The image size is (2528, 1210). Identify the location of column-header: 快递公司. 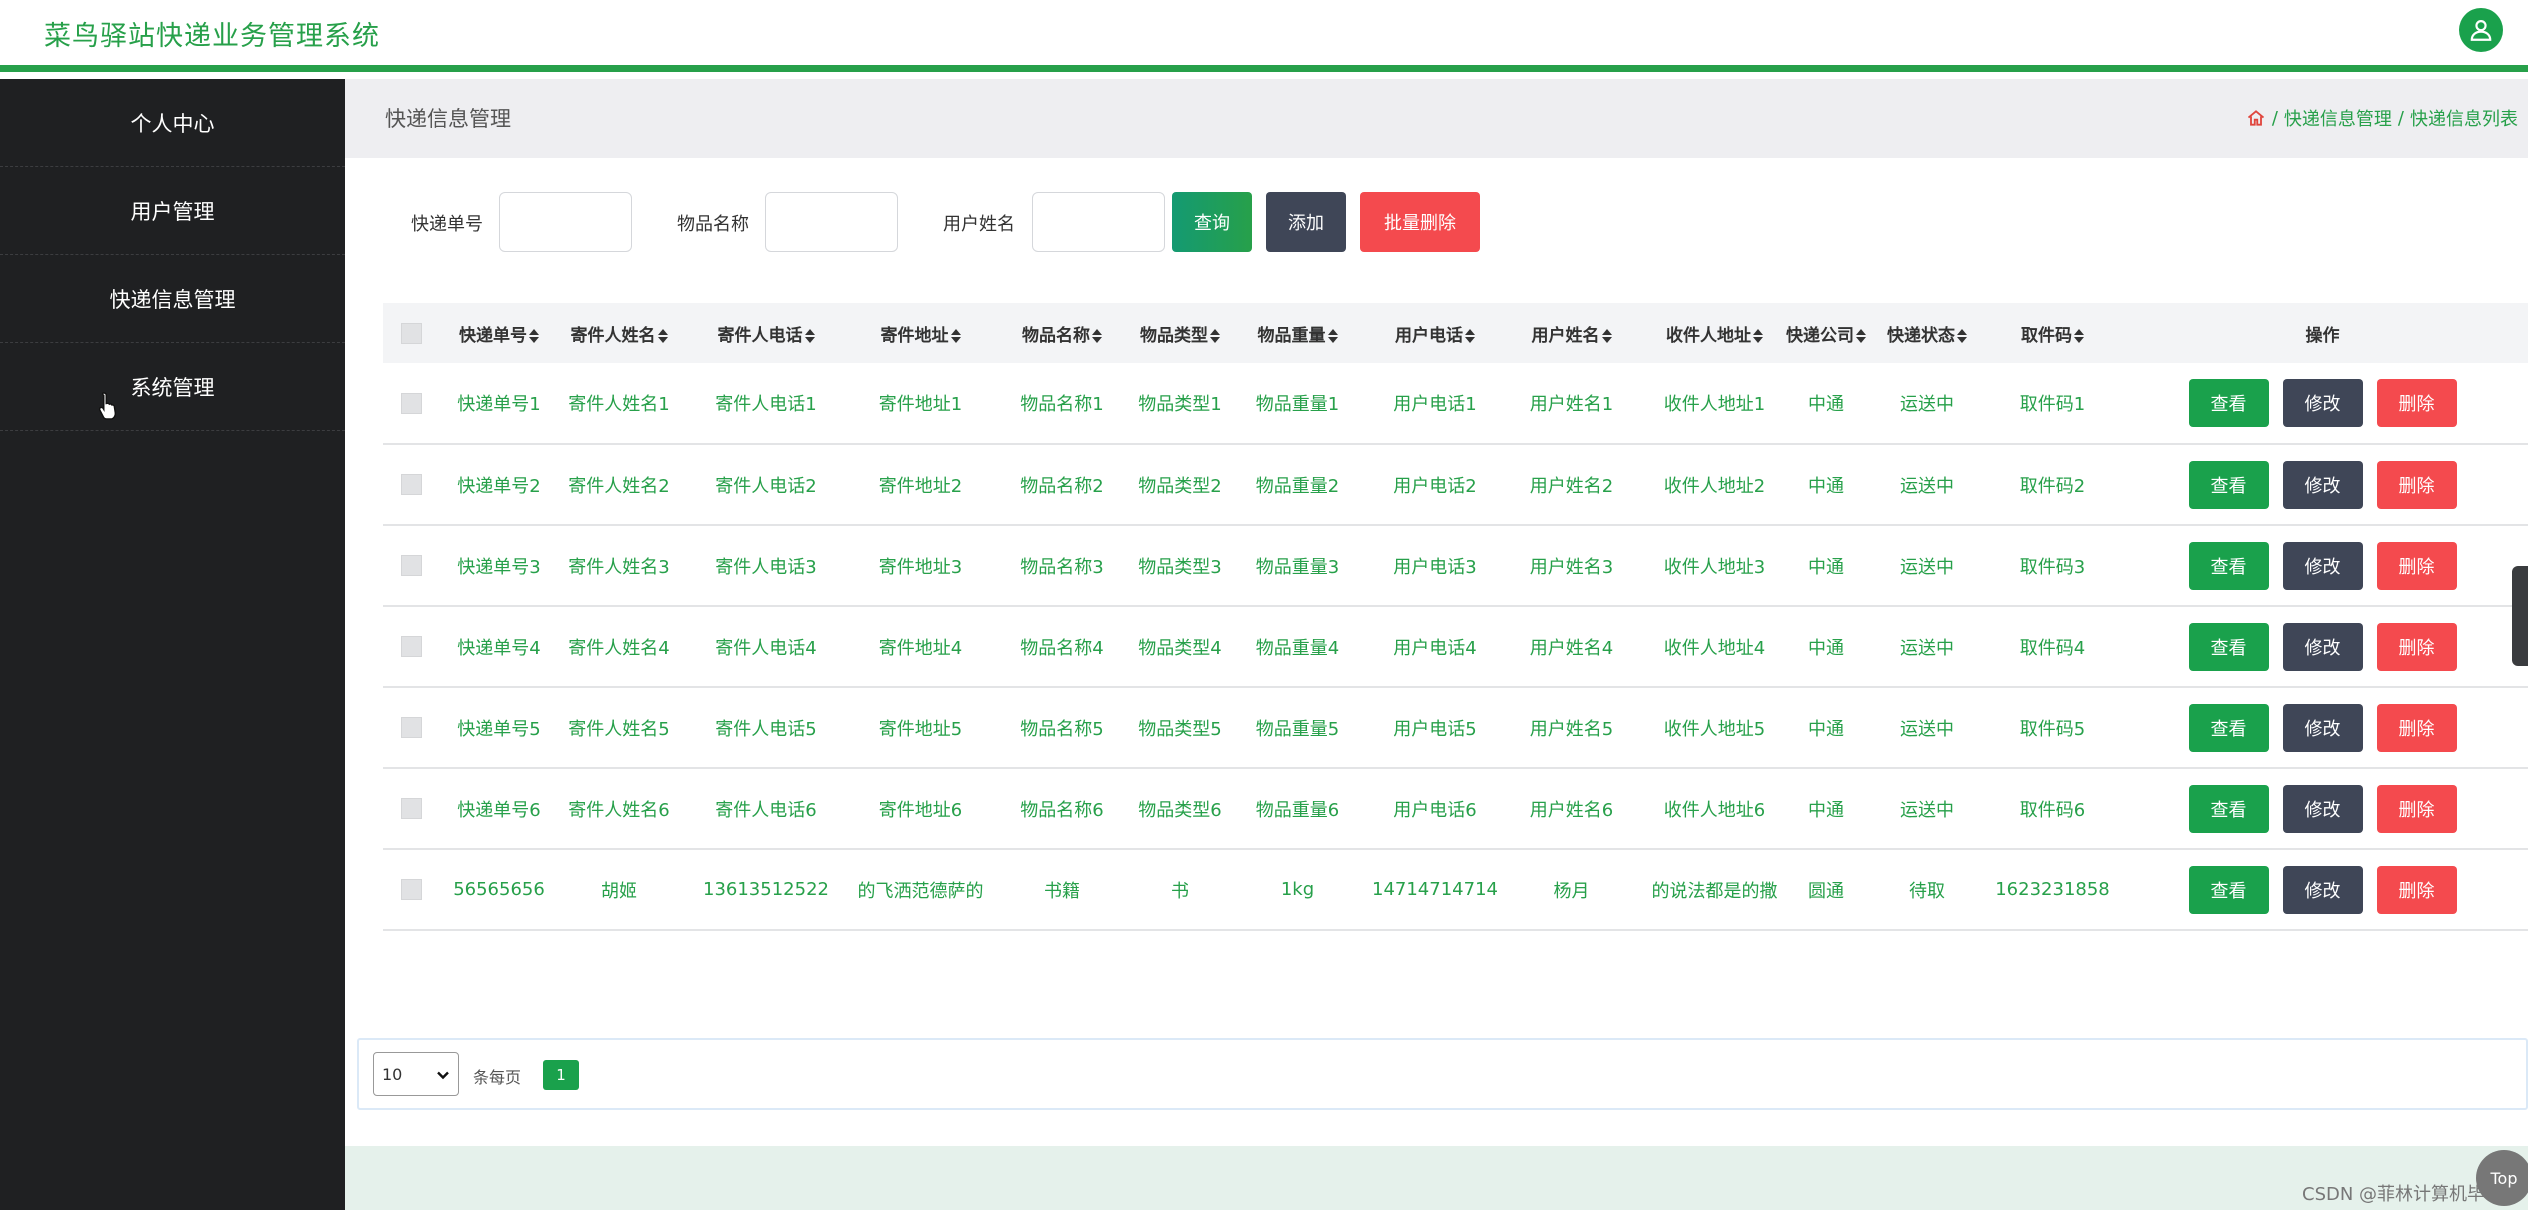
(1826, 333).